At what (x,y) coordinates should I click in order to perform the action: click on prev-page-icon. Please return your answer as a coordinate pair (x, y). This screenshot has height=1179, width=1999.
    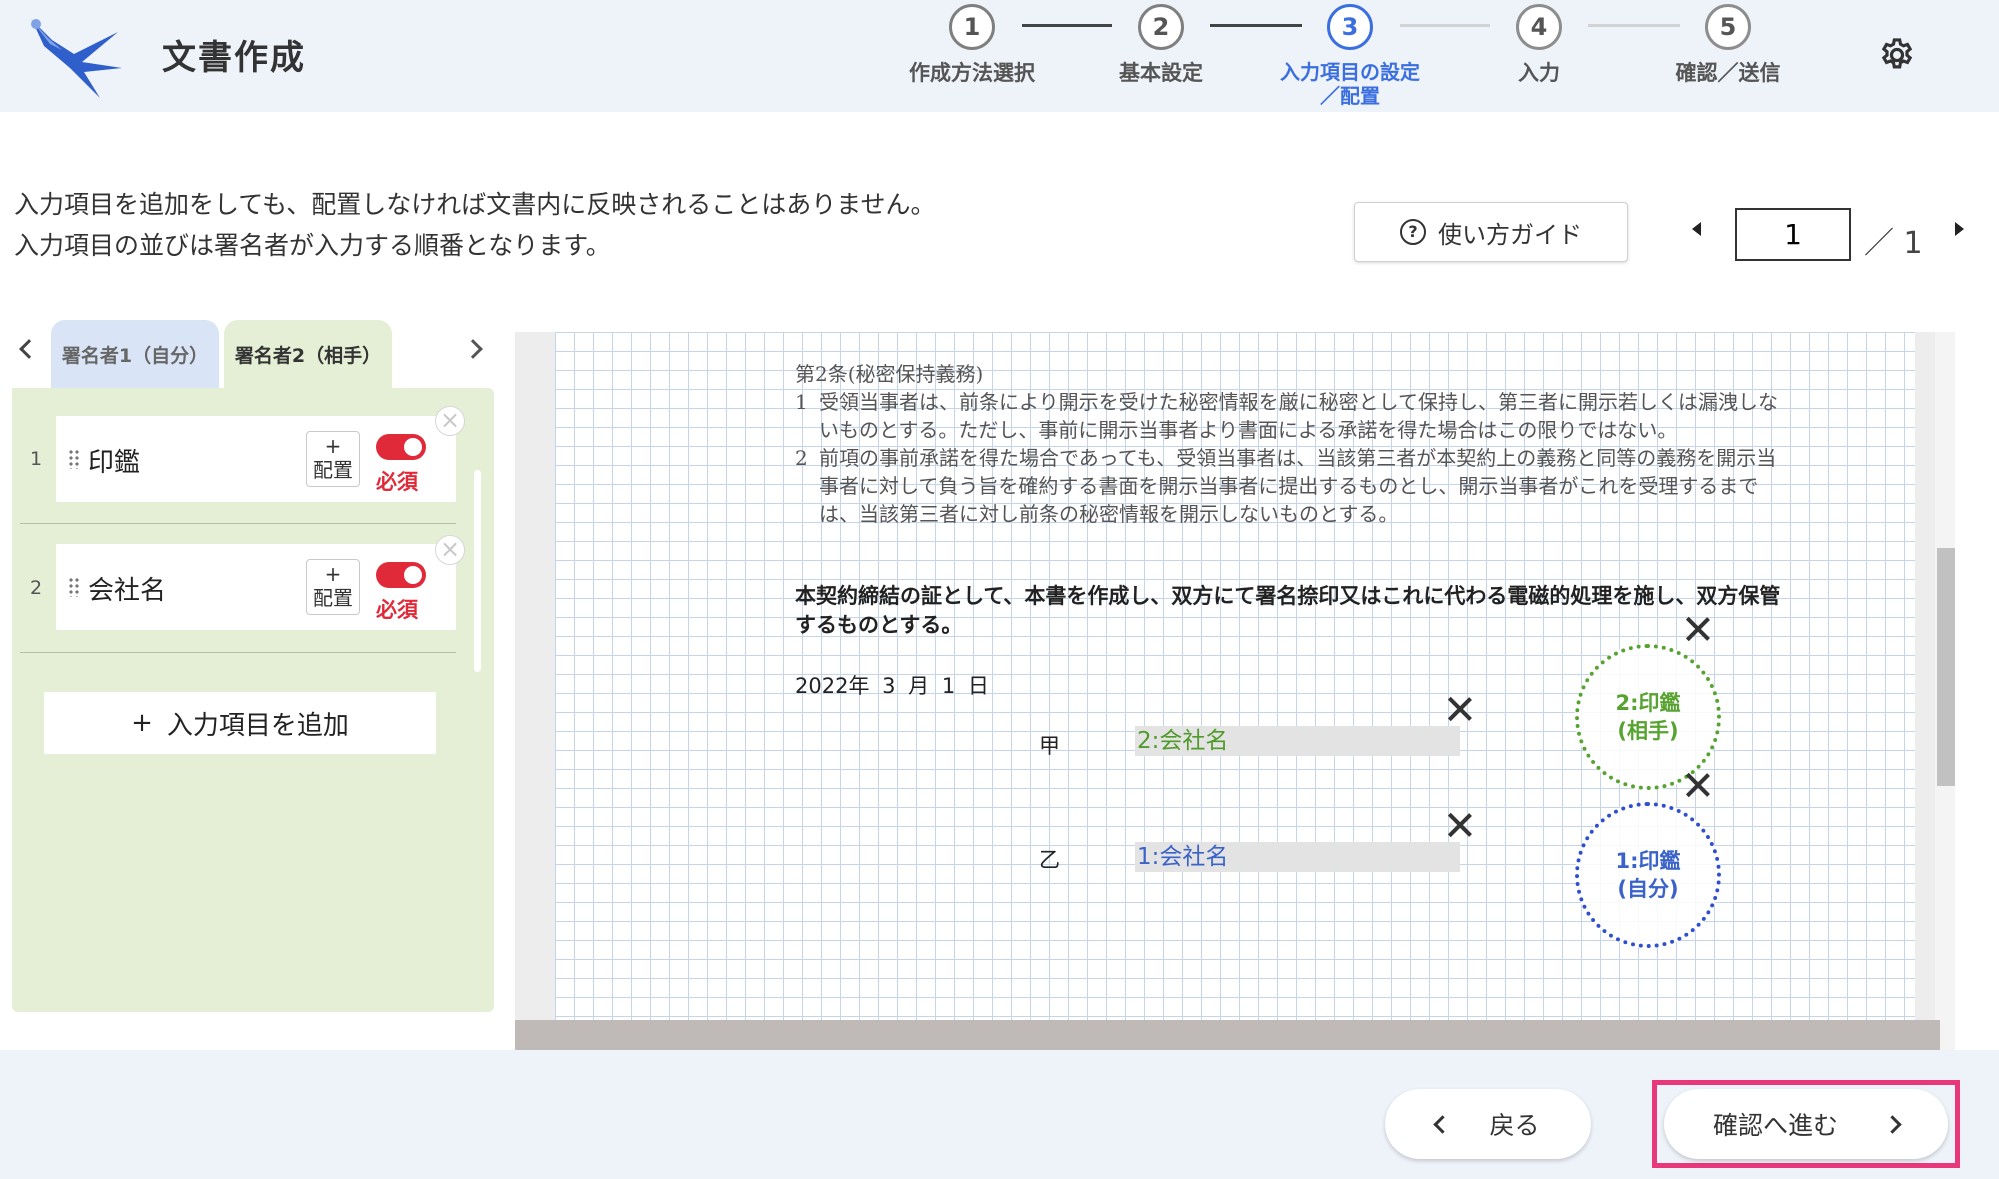
    Looking at the image, I should click on (1696, 229).